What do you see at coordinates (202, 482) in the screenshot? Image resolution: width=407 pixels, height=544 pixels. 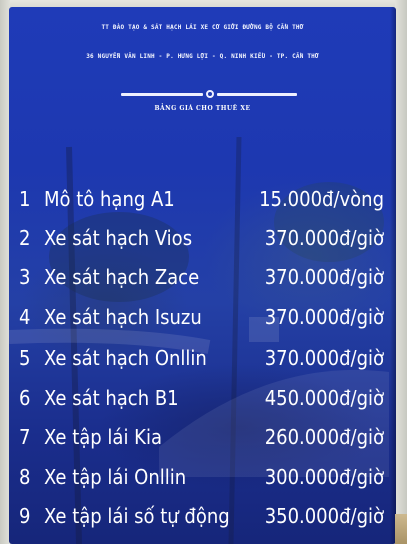 I see `price-row-8: 8 Xe tập lái Onllin 300.000đ/giờ` at bounding box center [202, 482].